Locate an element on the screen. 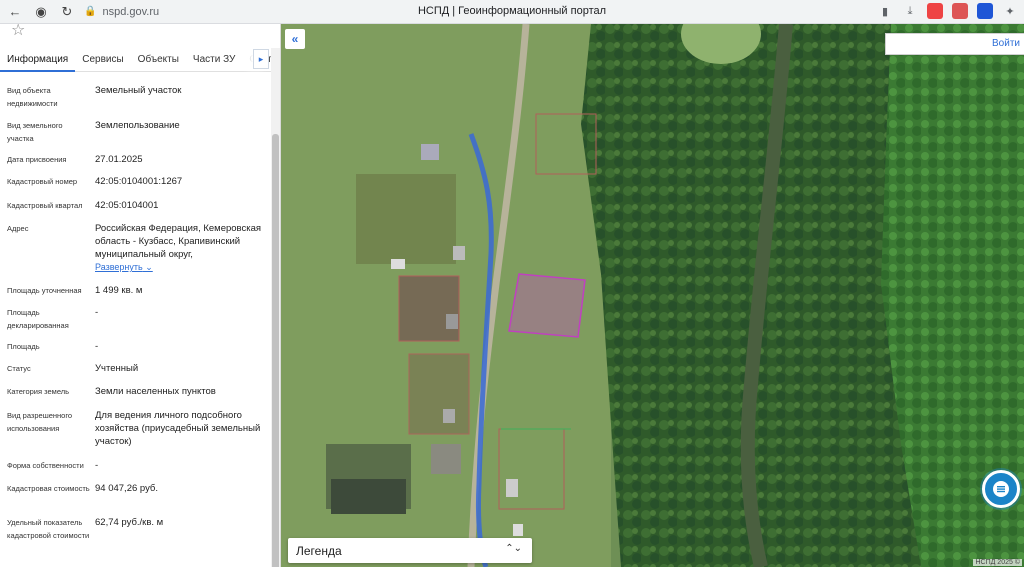 This screenshot has width=1024, height=567. attribute-label: Дата присвоения is located at coordinates (37, 159).